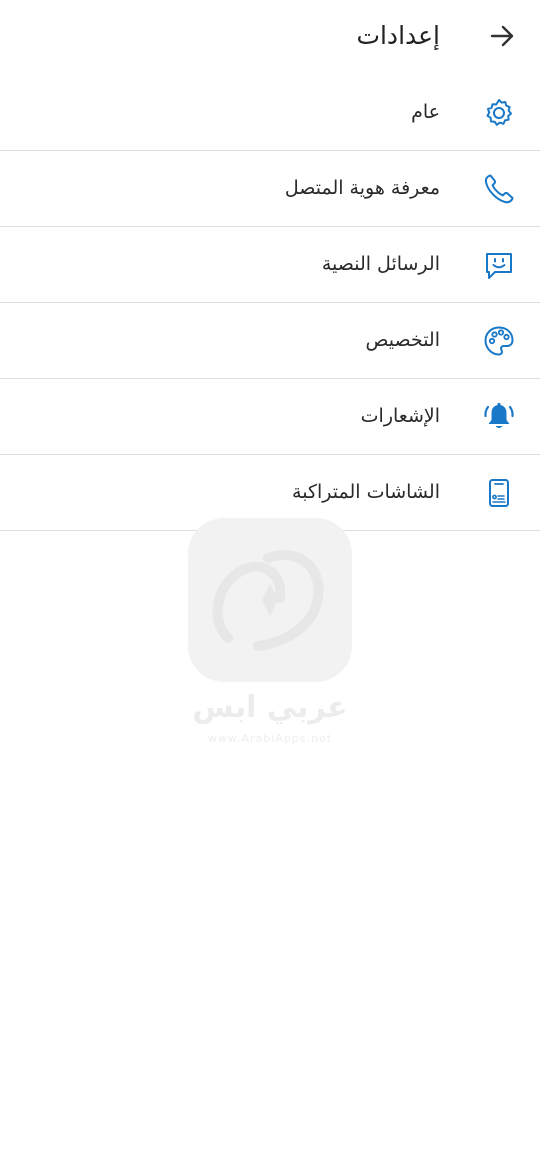 This screenshot has width=540, height=1152. What do you see at coordinates (270, 265) in the screenshot?
I see `menu-item-messages: الرسائل النصية` at bounding box center [270, 265].